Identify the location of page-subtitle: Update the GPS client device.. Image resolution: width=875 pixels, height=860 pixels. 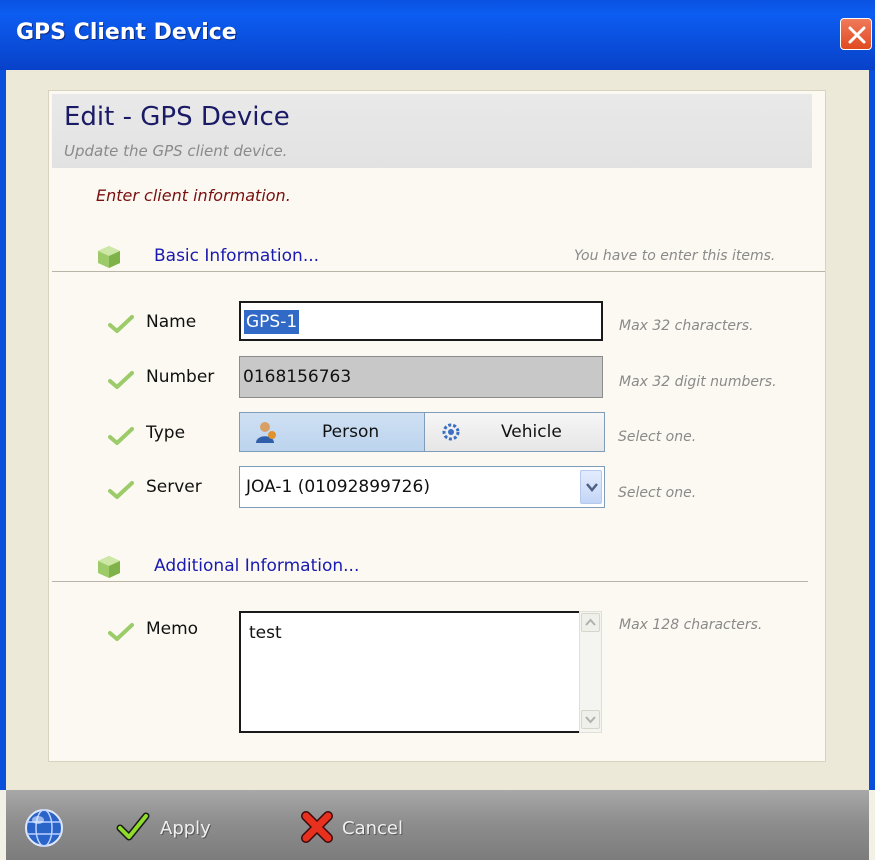
(176, 151).